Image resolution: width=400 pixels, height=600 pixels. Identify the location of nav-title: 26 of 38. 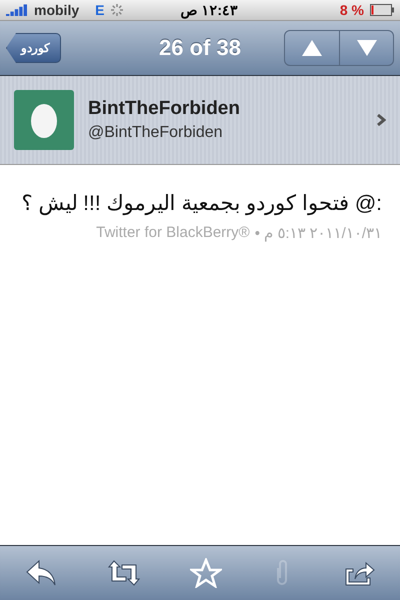
(200, 48).